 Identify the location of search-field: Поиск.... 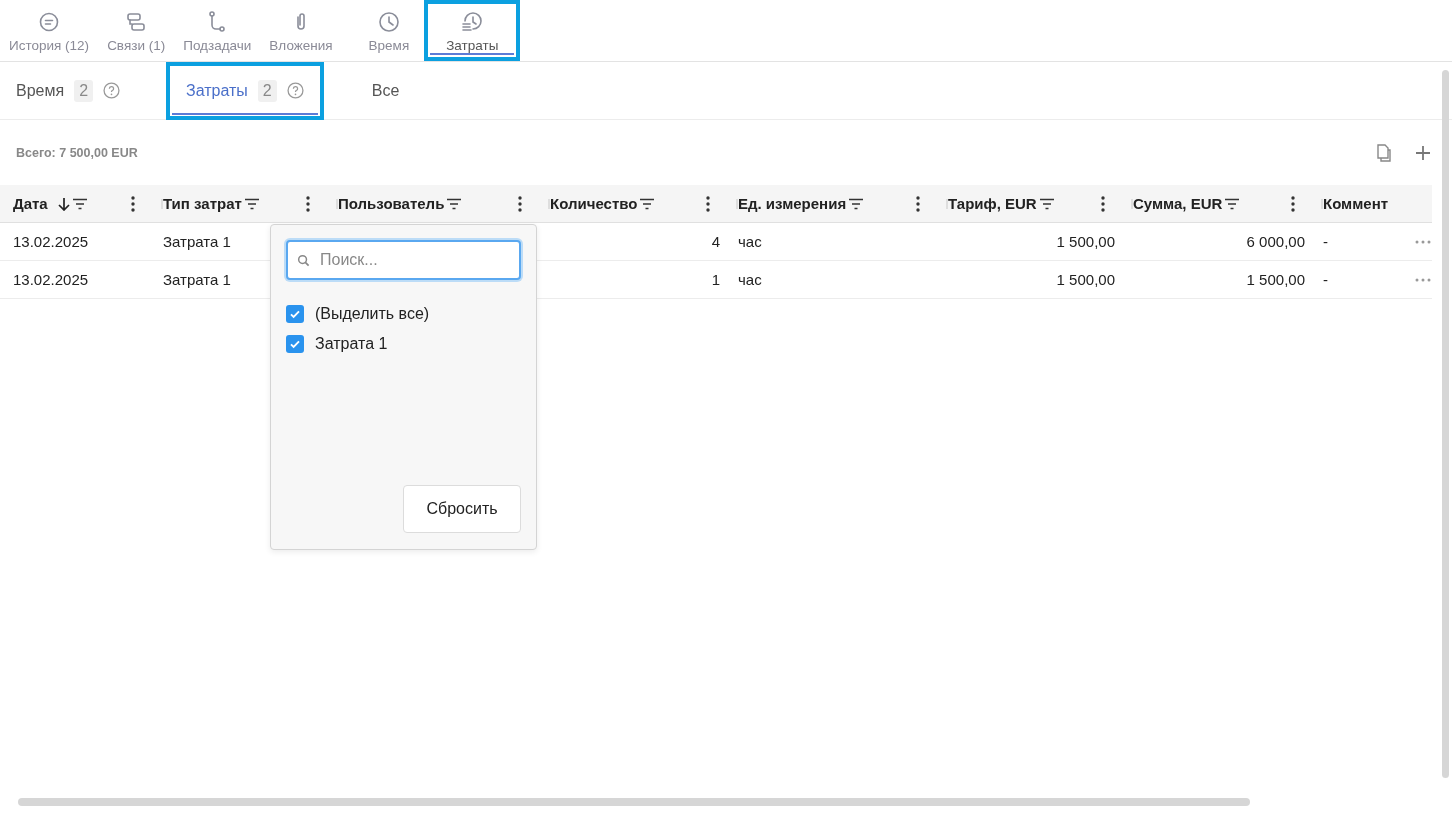
(403, 260).